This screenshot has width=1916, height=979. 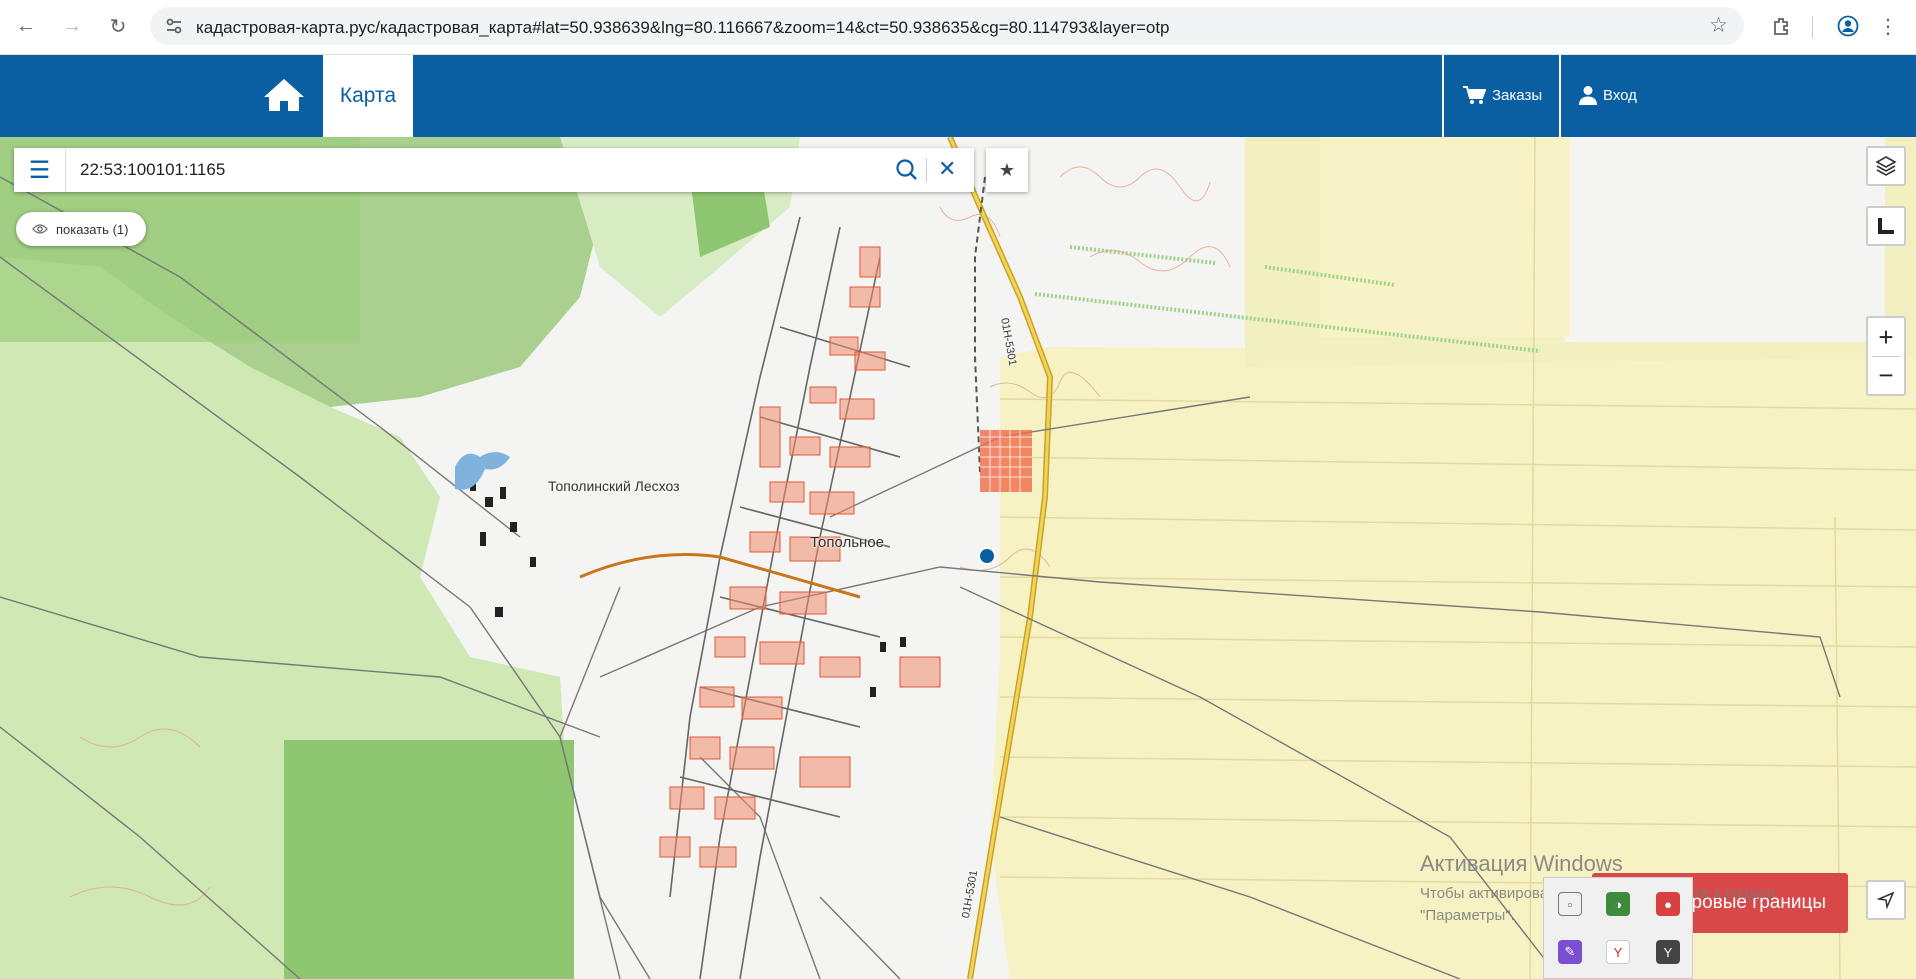 I want to click on eye-icon, so click(x=40, y=229).